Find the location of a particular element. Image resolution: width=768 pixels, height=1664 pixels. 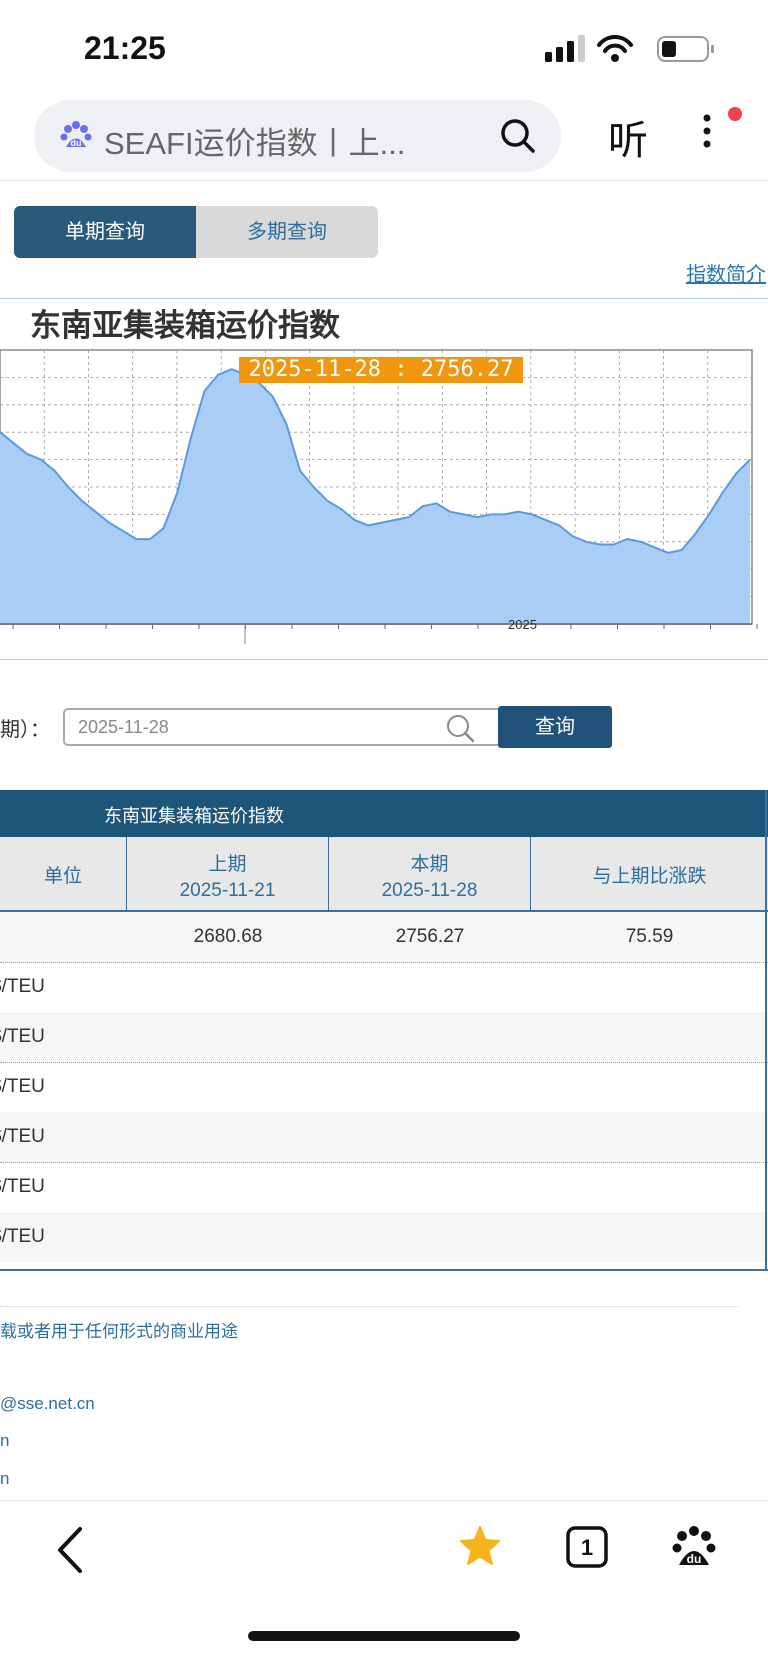

date-query-row: 期）： 2025-11-28 查询 is located at coordinates (384, 731).